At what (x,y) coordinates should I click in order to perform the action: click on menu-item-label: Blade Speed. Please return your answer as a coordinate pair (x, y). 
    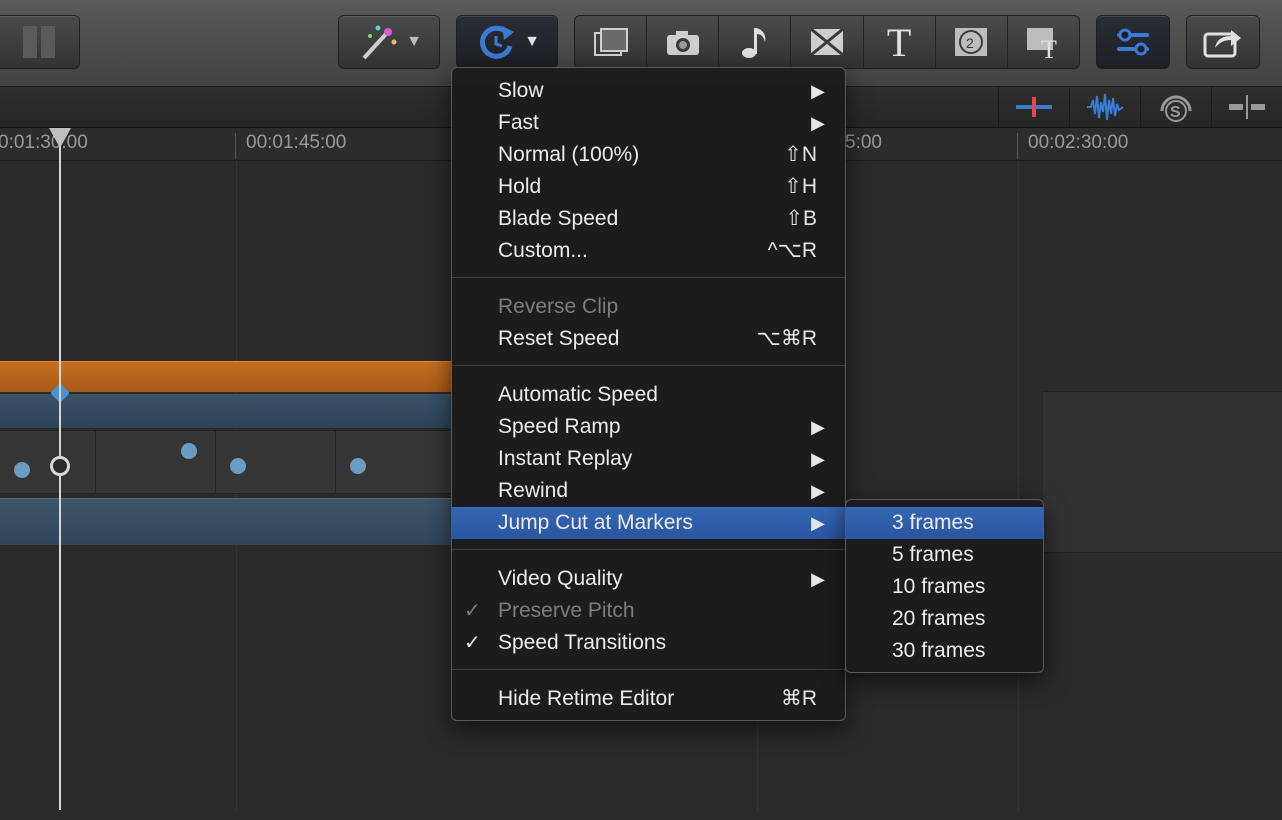
    Looking at the image, I should click on (558, 218).